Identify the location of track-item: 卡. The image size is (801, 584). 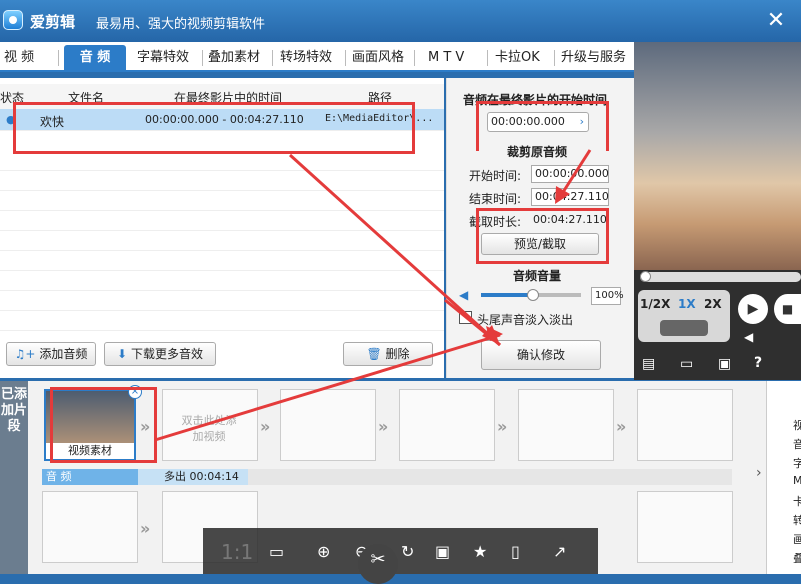
(797, 501).